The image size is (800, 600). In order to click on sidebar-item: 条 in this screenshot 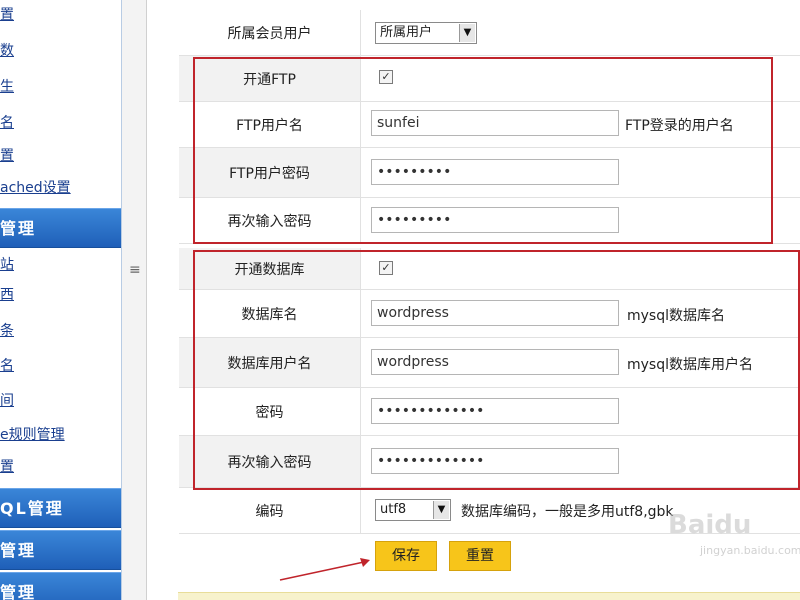, I will do `click(7, 331)`.